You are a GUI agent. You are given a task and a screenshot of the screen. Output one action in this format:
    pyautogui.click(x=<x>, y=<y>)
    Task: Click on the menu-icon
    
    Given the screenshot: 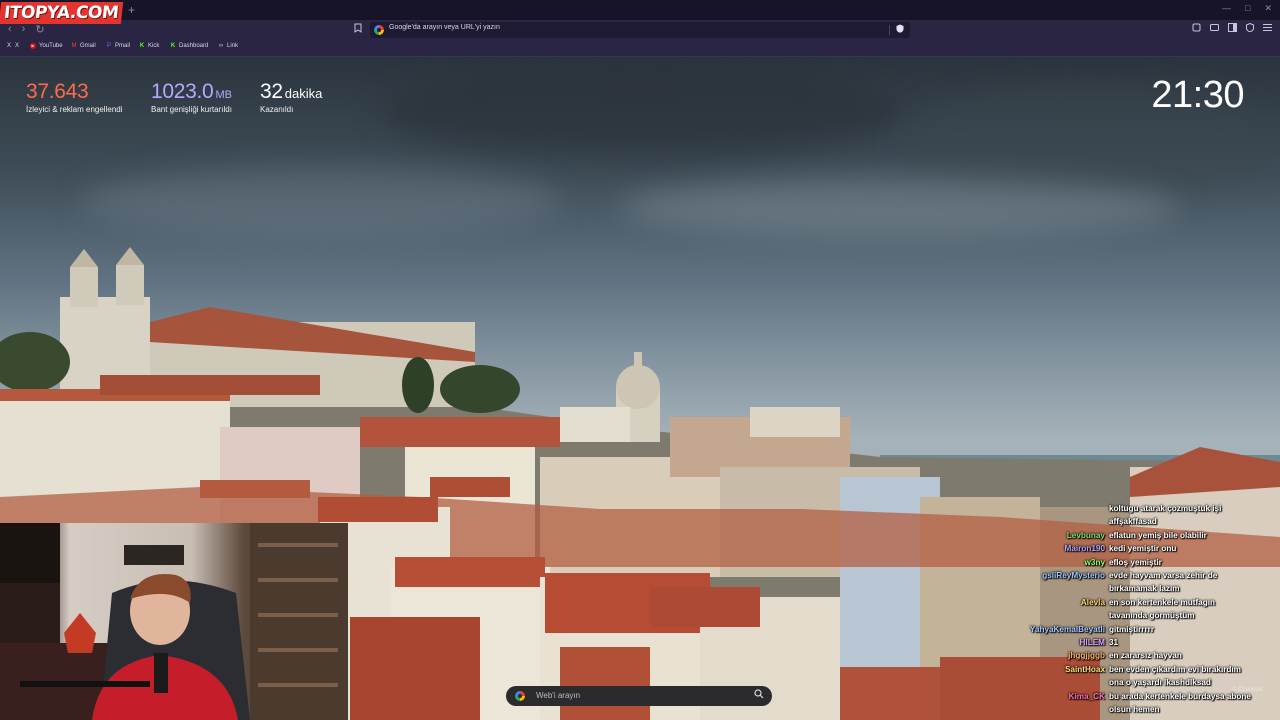 What is the action you would take?
    pyautogui.click(x=1267, y=28)
    